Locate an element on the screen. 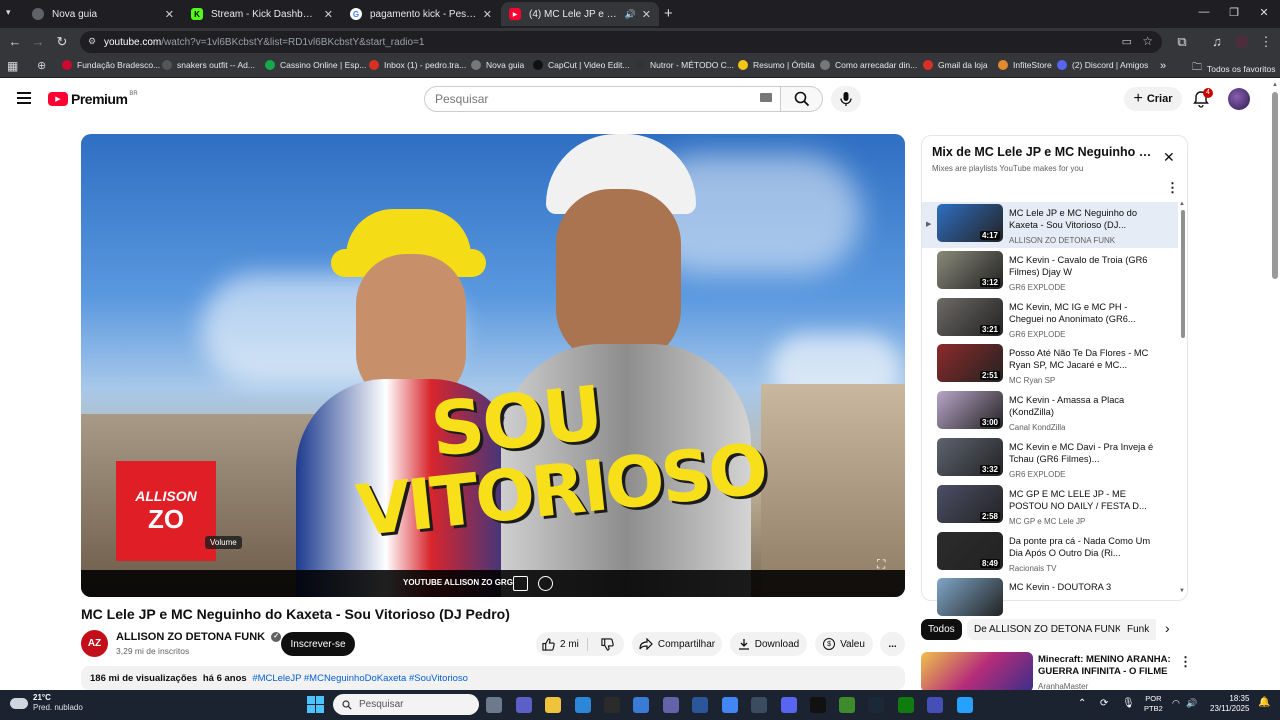 Image resolution: width=1280 pixels, height=720 pixels. page-scrollbar is located at coordinates (1275, 185).